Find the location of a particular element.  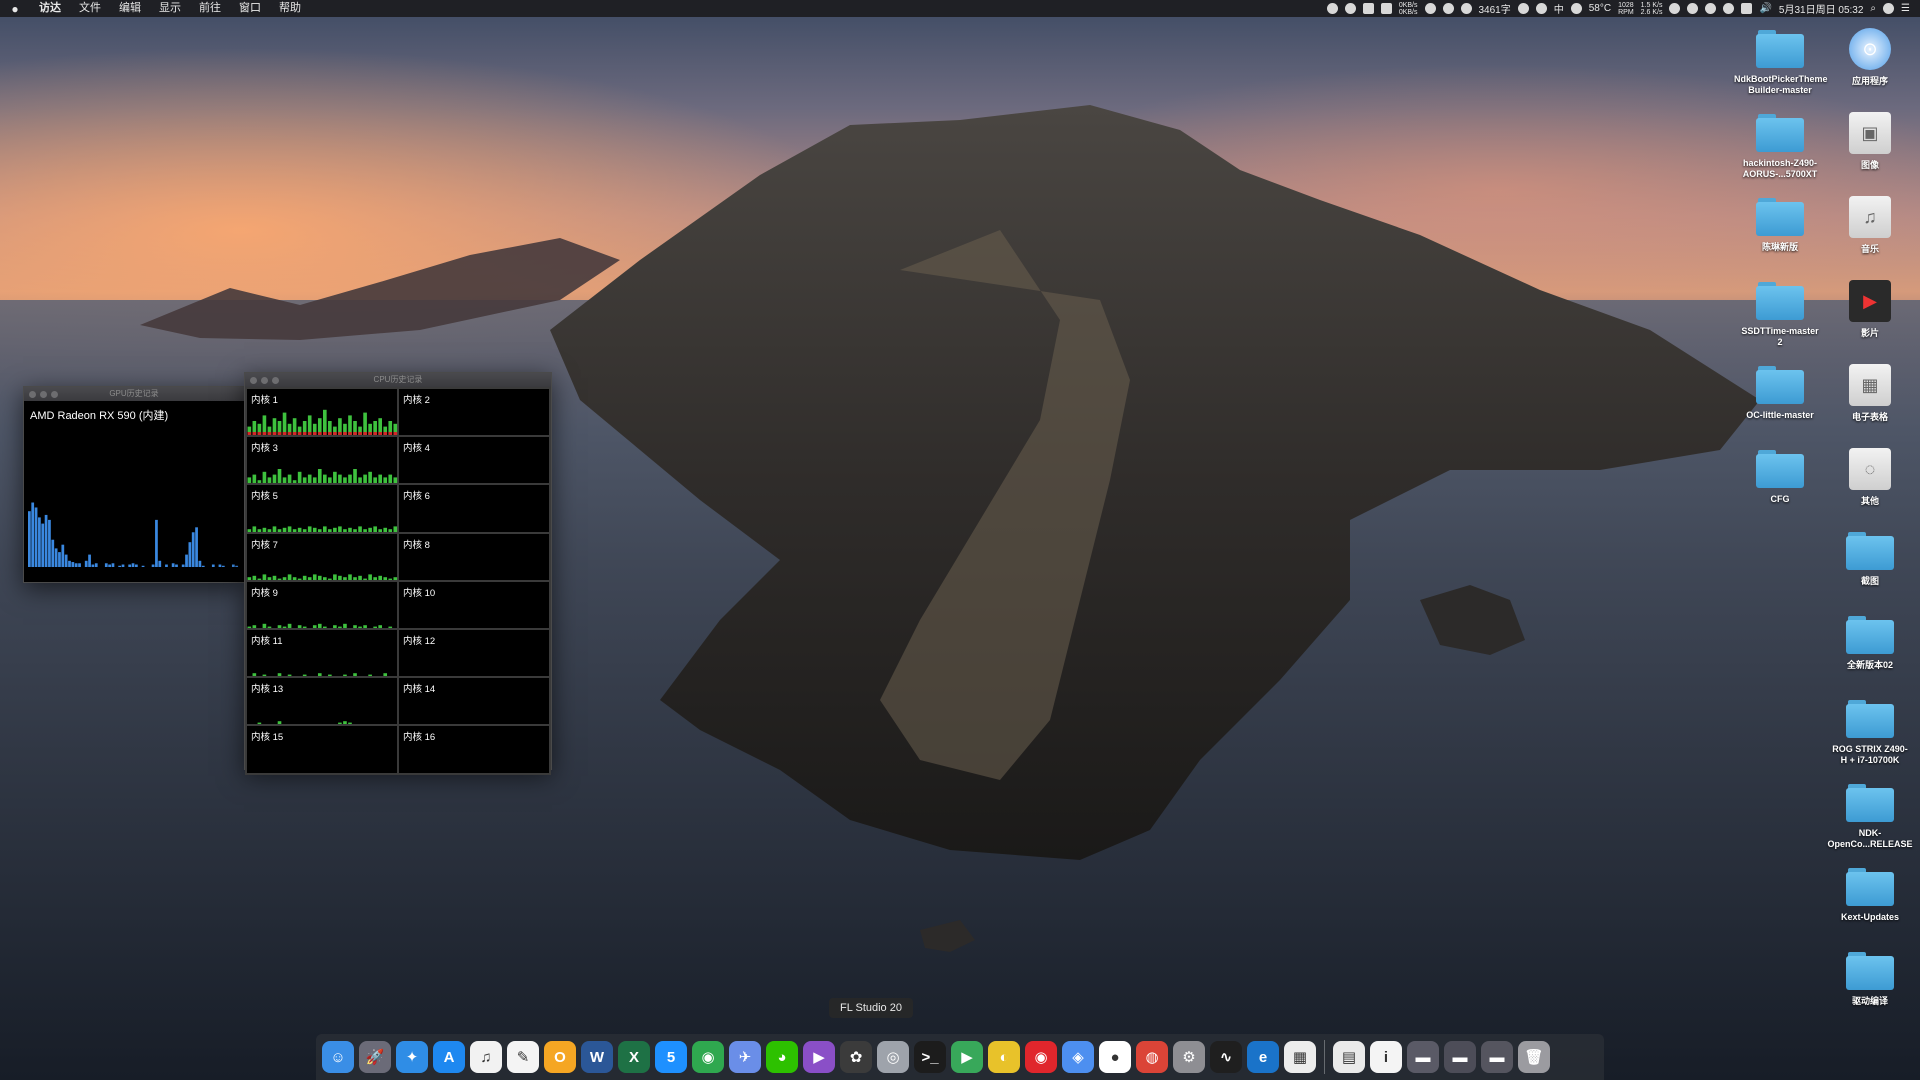

info-icon: i is located at coordinates (1386, 1057).